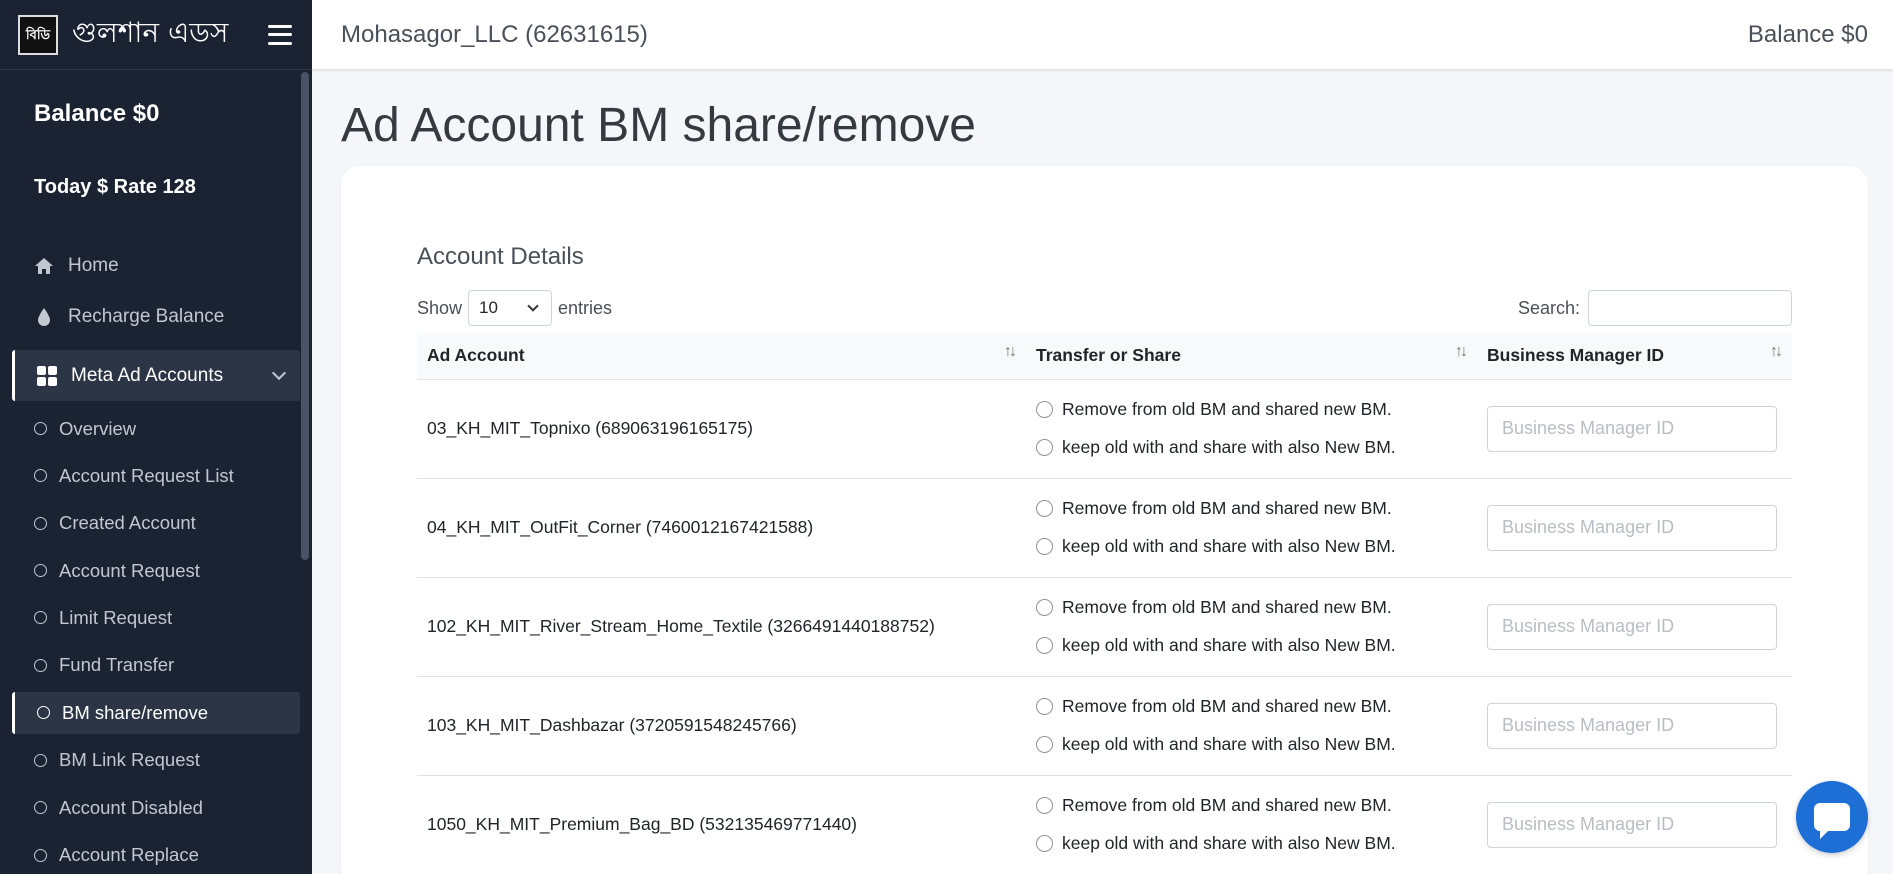 The height and width of the screenshot is (874, 1893). I want to click on sidebar-item-home: Home, so click(156, 265).